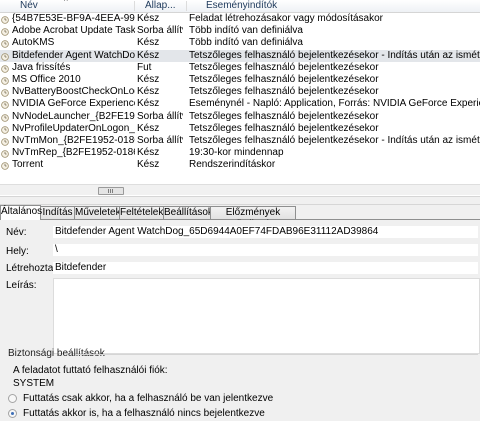 The height and width of the screenshot is (421, 480). I want to click on location-label: Hely:, so click(17, 251).